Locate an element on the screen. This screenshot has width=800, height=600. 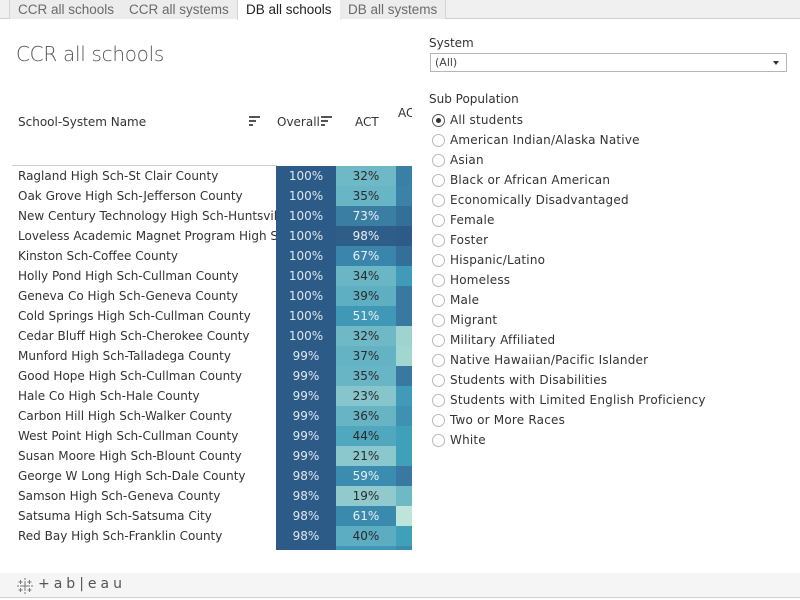
act-cell: 40% is located at coordinates (366, 536).